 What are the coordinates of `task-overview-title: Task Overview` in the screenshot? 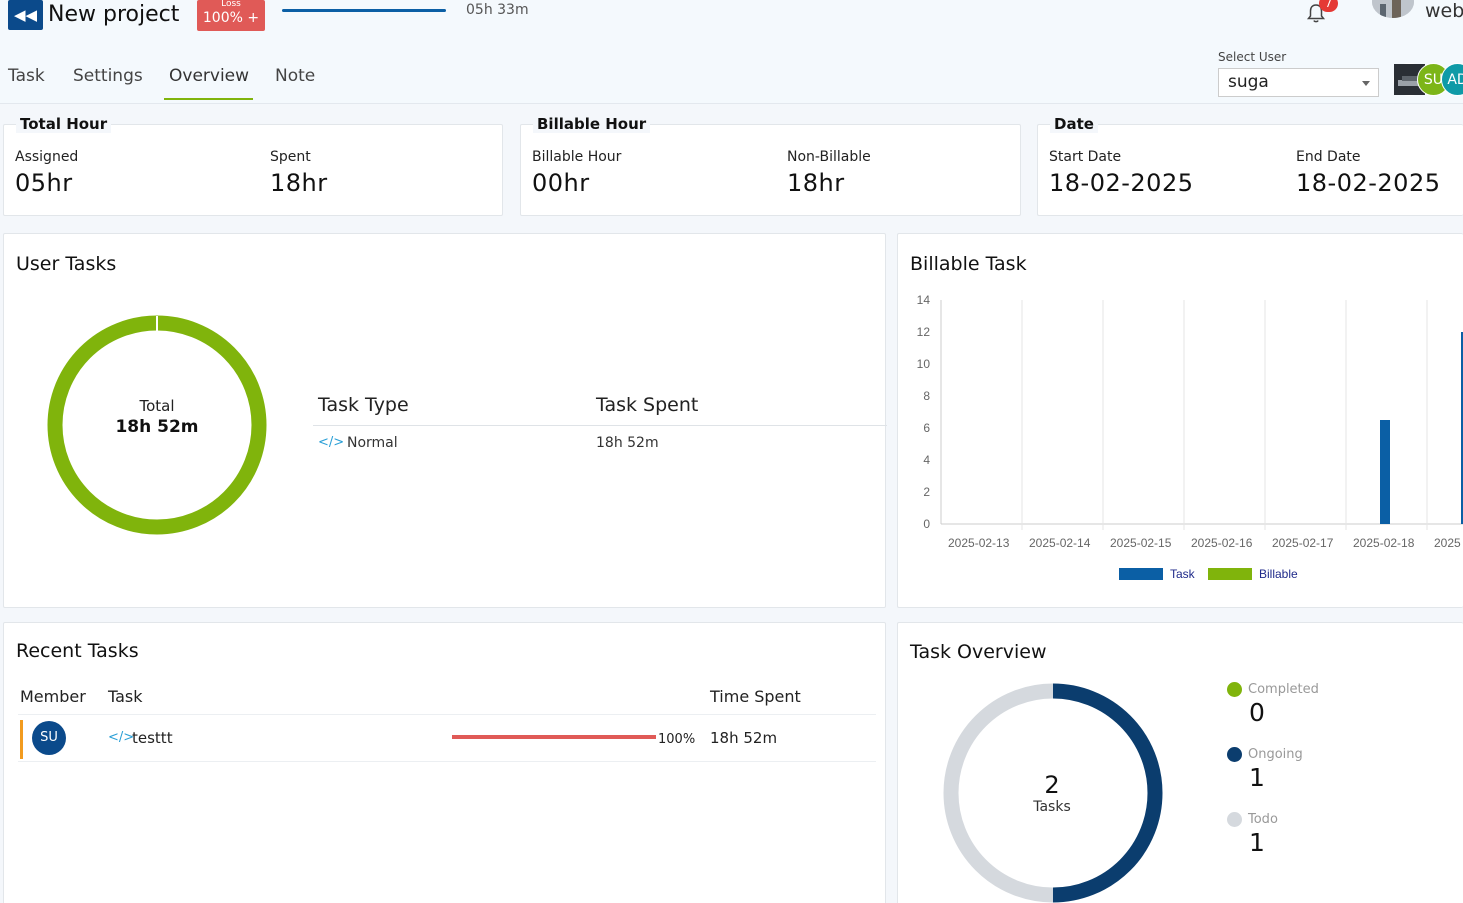 It's located at (978, 652).